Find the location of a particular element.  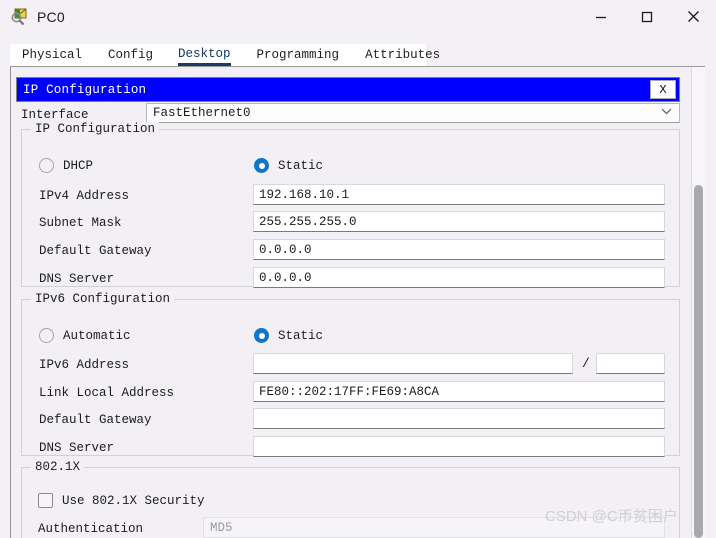

ipv6-address-label: IPv6 Address is located at coordinates (84, 365).